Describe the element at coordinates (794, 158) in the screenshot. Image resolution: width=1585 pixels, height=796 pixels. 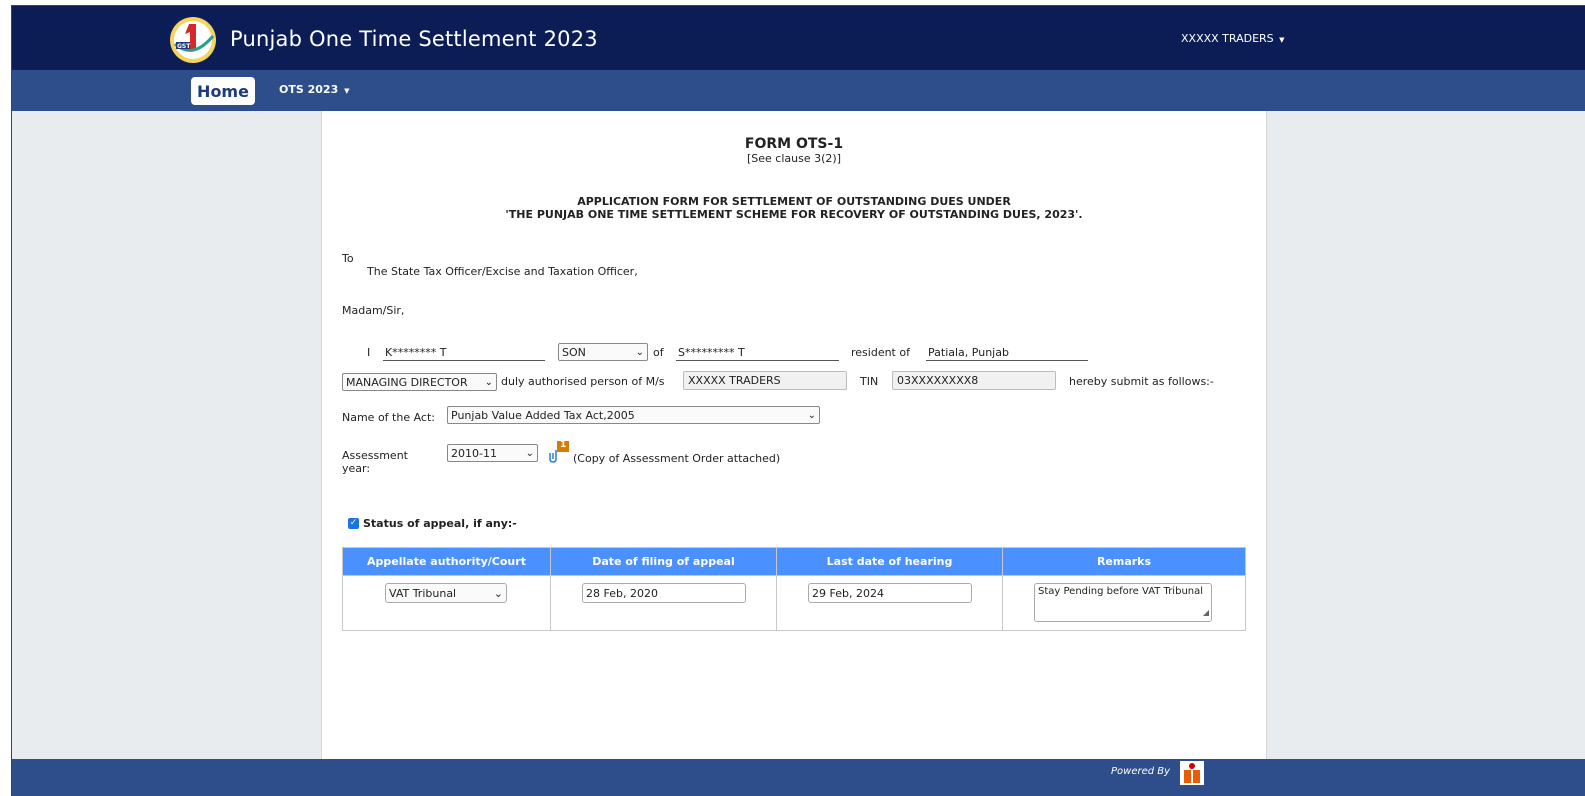
I see `form-clause: [See clause 3(2)]` at that location.